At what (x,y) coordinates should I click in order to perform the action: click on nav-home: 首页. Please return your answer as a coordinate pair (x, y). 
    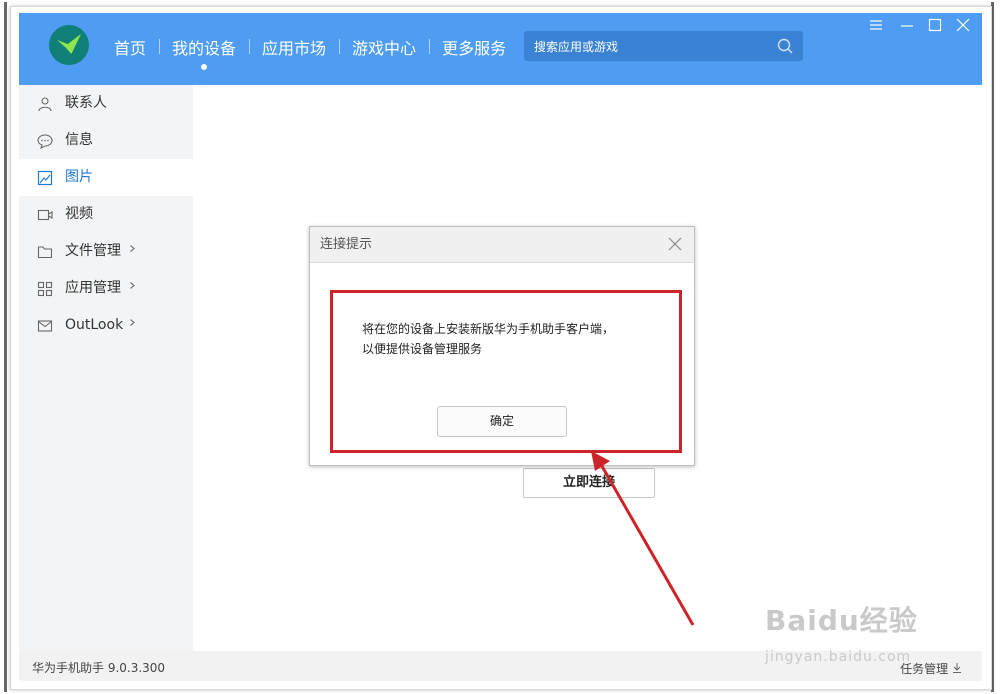
    Looking at the image, I should click on (130, 47).